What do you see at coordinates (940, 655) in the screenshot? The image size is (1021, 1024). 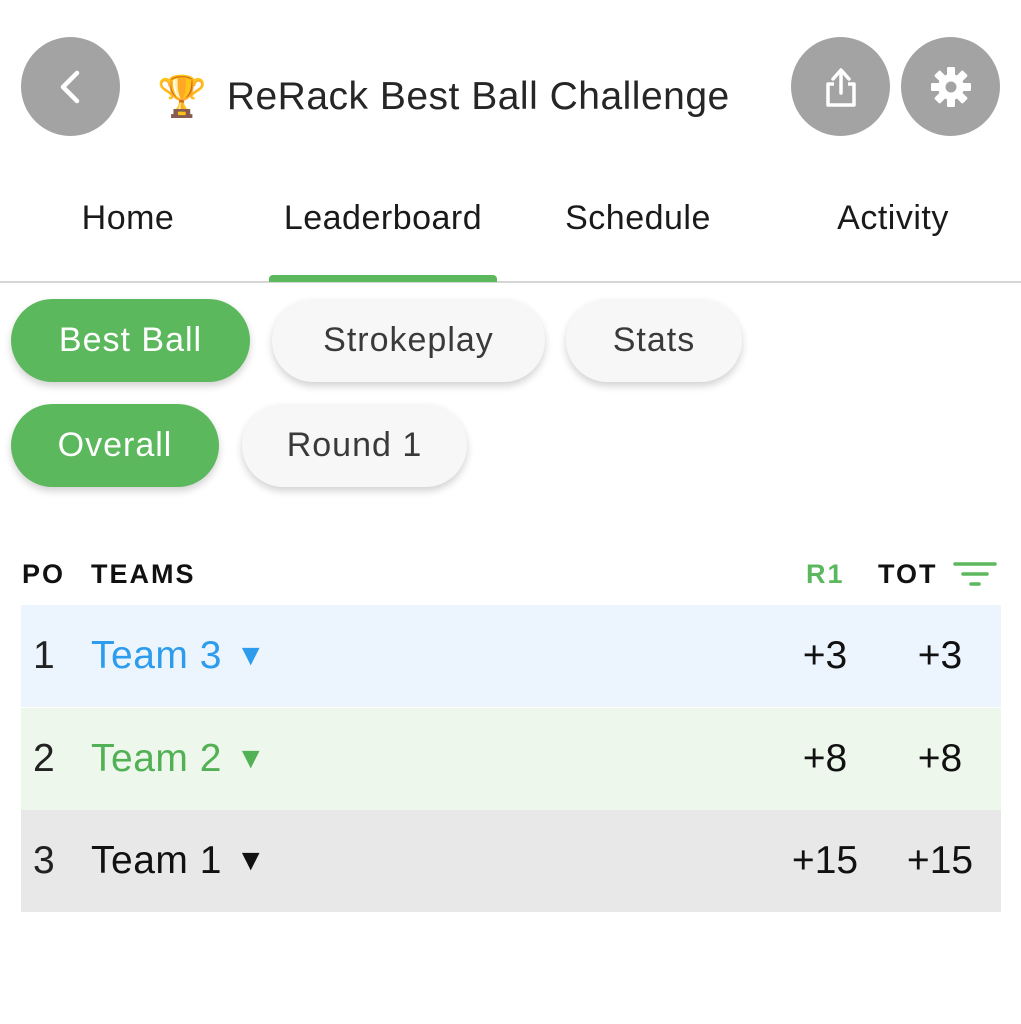 I see `row-total-score: +3` at bounding box center [940, 655].